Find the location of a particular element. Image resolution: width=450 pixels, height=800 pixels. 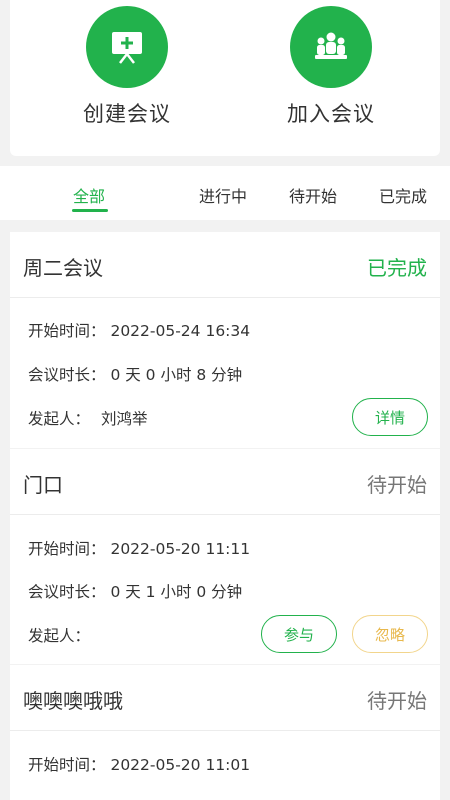

create-meeting-button: 创建会议 is located at coordinates (127, 67).